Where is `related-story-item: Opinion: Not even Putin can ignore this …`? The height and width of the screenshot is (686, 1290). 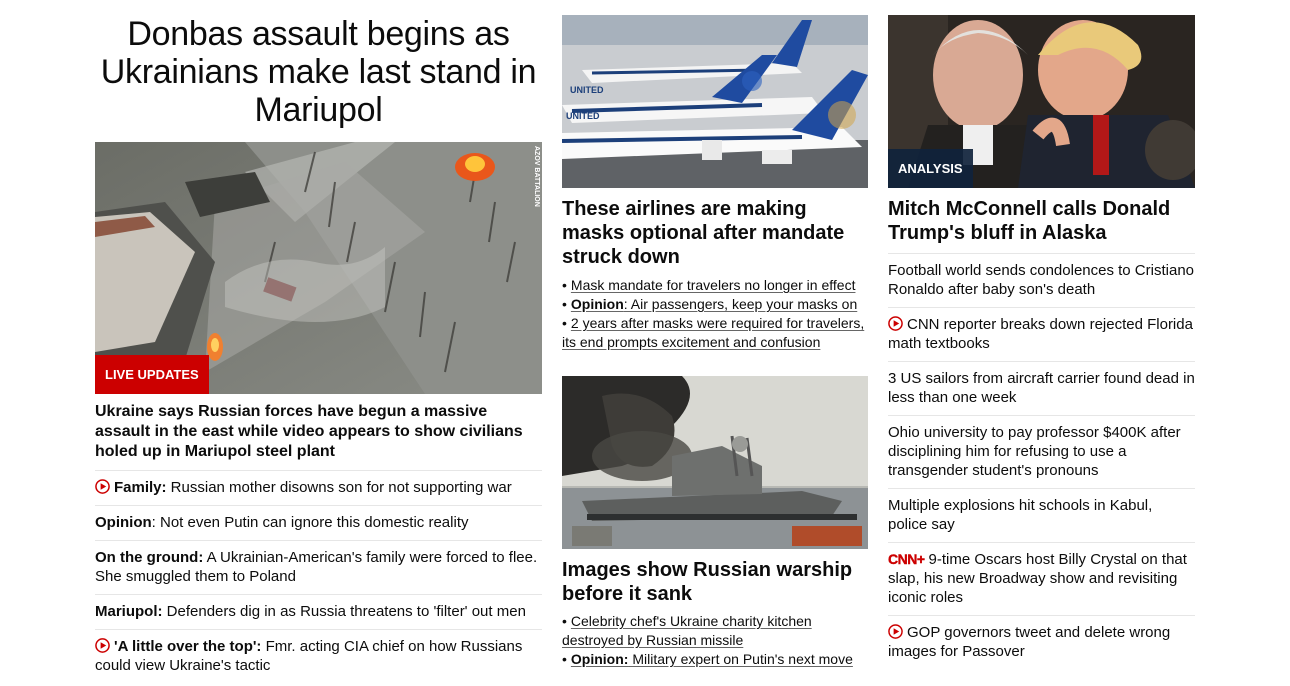
related-story-item: Opinion: Not even Putin can ignore this … is located at coordinates (318, 523).